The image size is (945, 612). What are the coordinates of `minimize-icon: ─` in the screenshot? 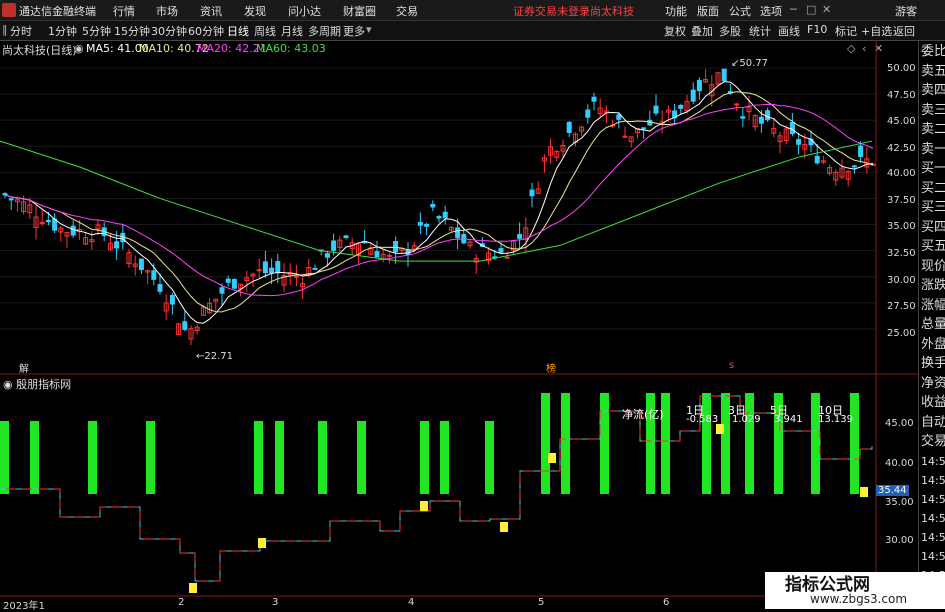 It's located at (793, 9).